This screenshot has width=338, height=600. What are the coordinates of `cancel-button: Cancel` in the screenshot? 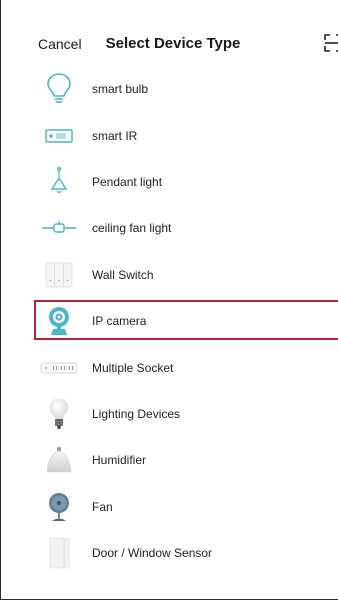 It's located at (60, 44).